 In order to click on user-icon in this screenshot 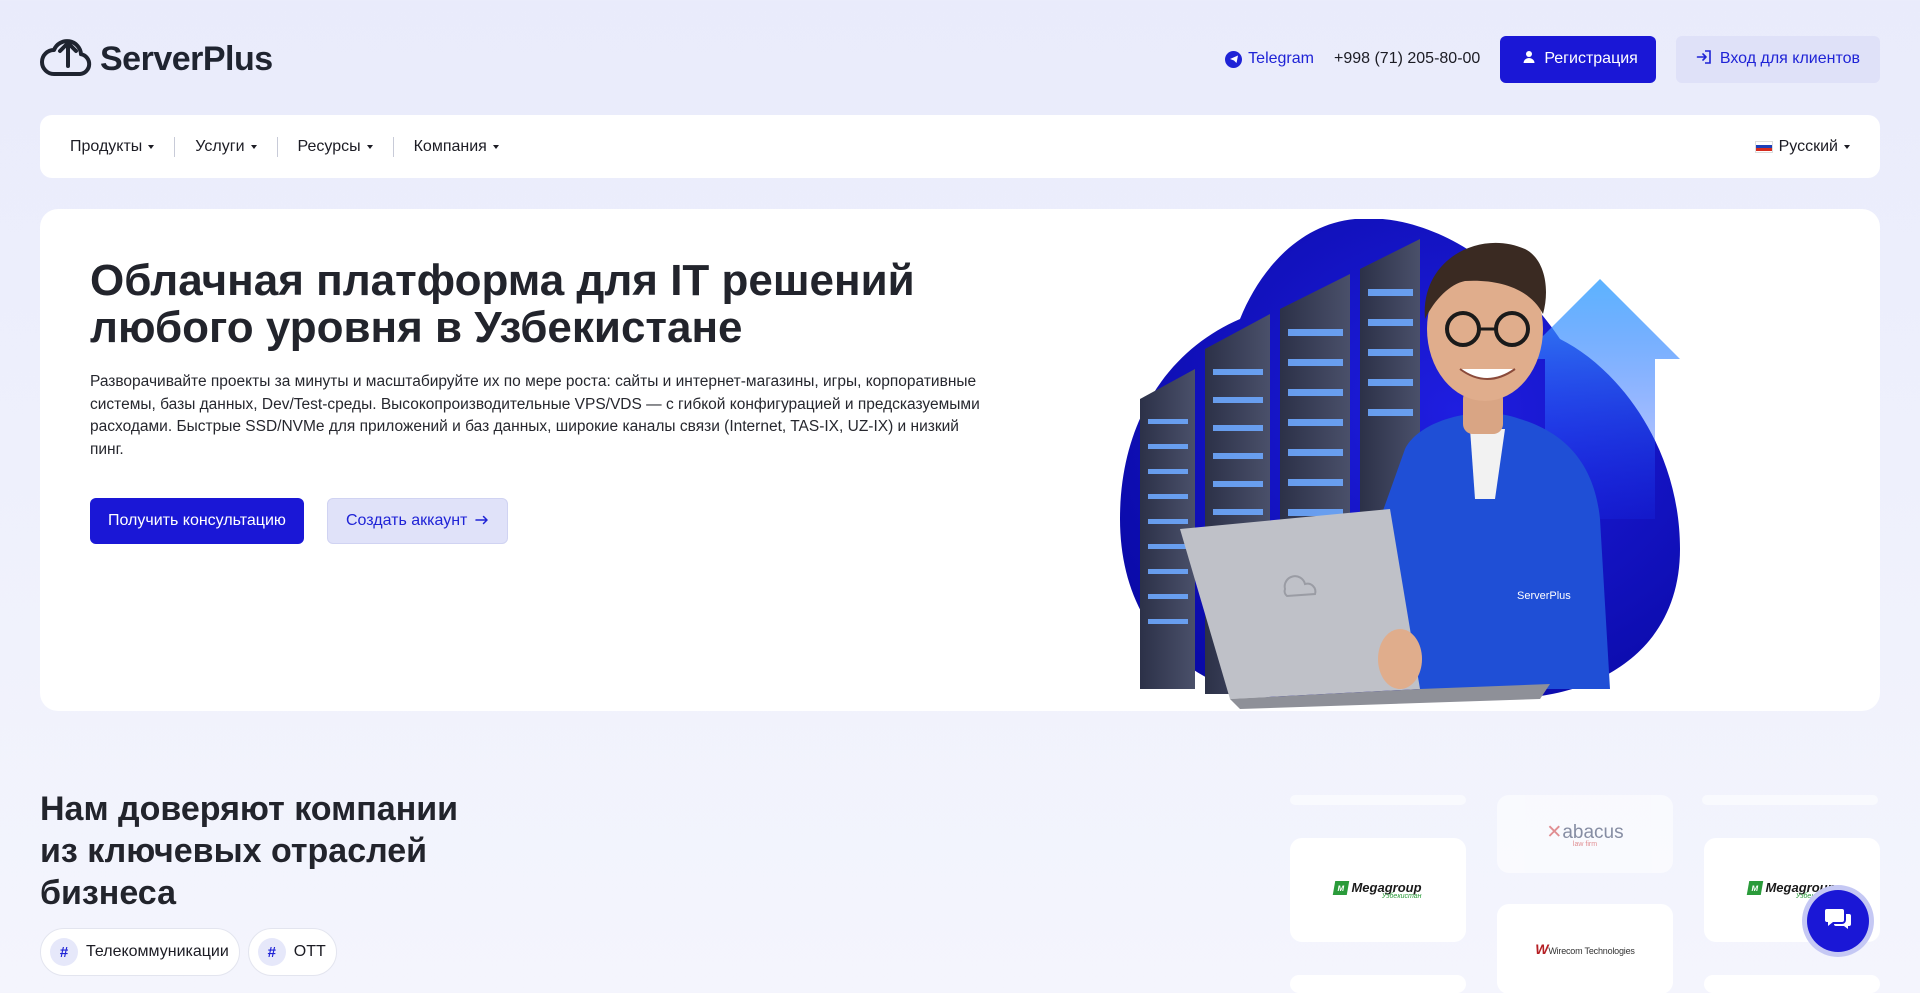, I will do `click(1529, 59)`.